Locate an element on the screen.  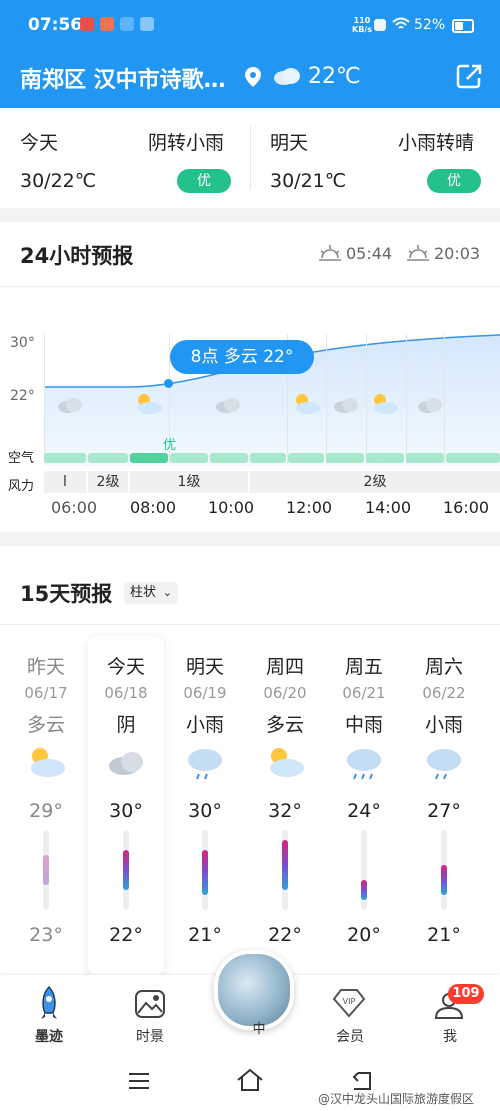
day-name: 今天 is located at coordinates (125, 667).